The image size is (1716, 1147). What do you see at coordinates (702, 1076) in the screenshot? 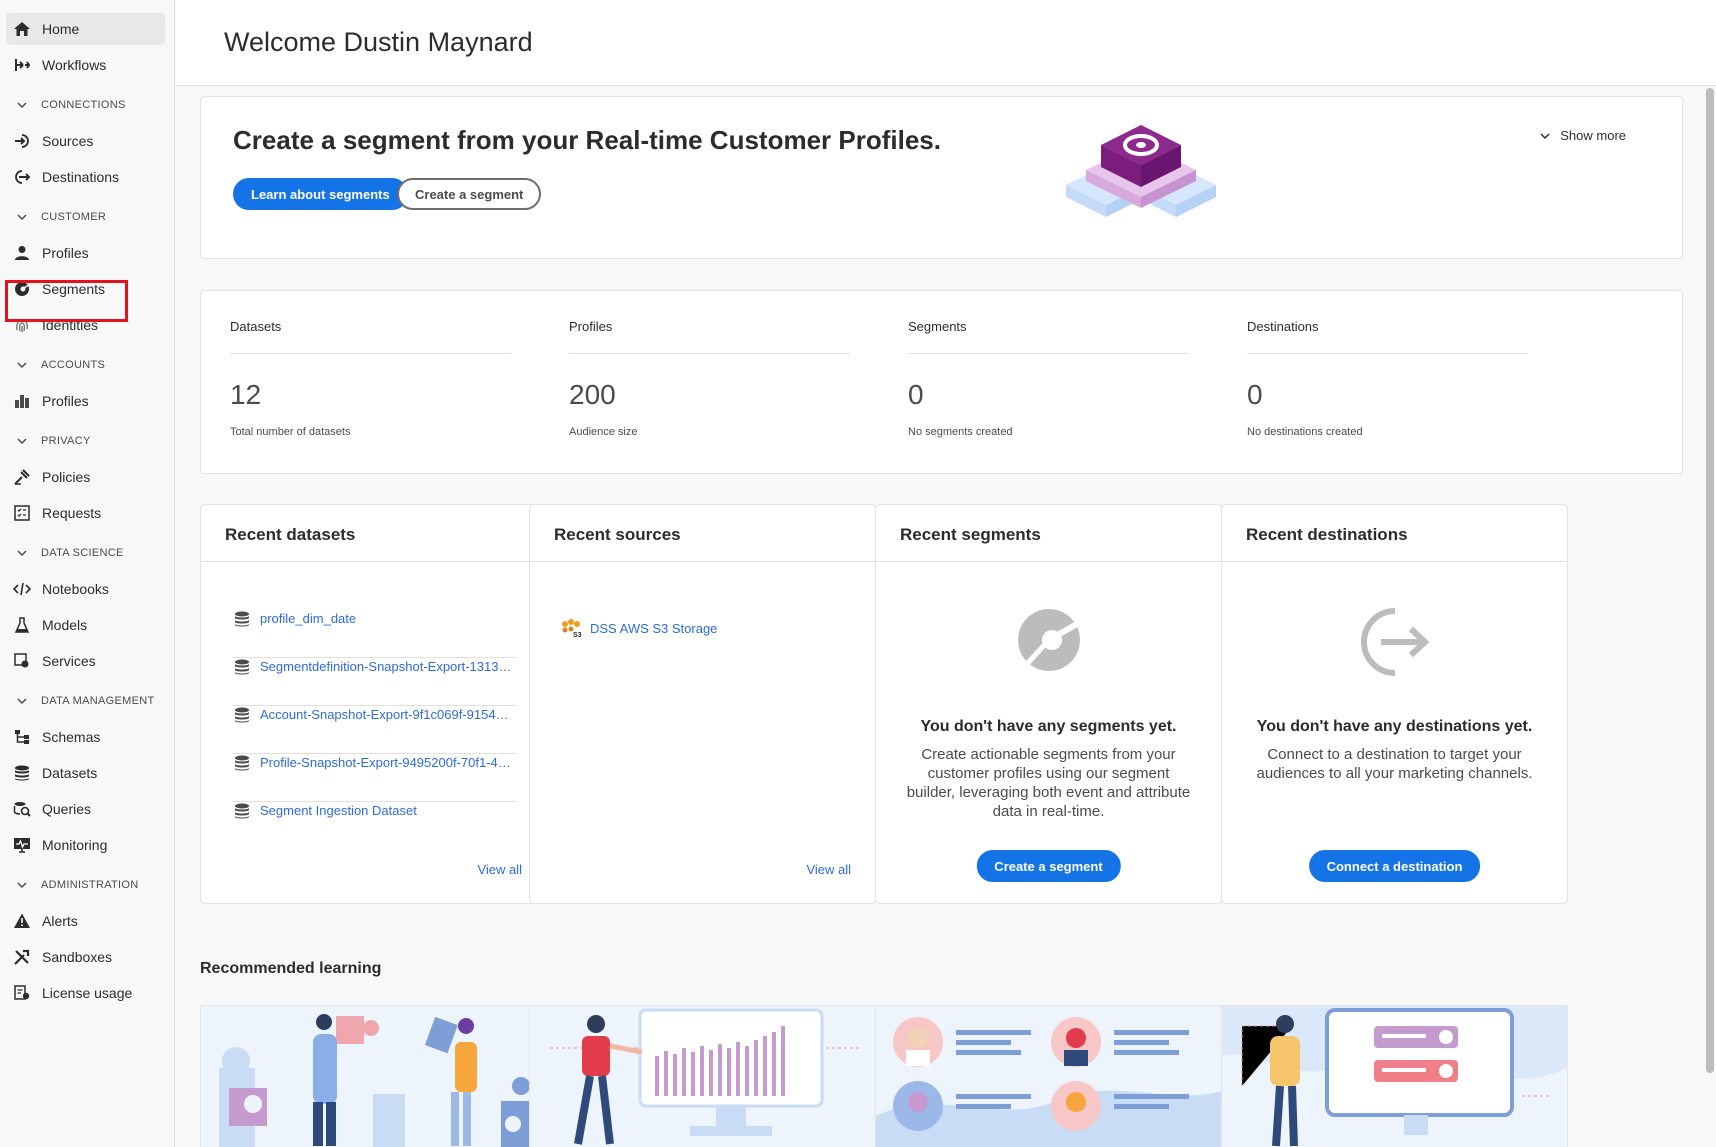
I see `learning-card-analytics` at bounding box center [702, 1076].